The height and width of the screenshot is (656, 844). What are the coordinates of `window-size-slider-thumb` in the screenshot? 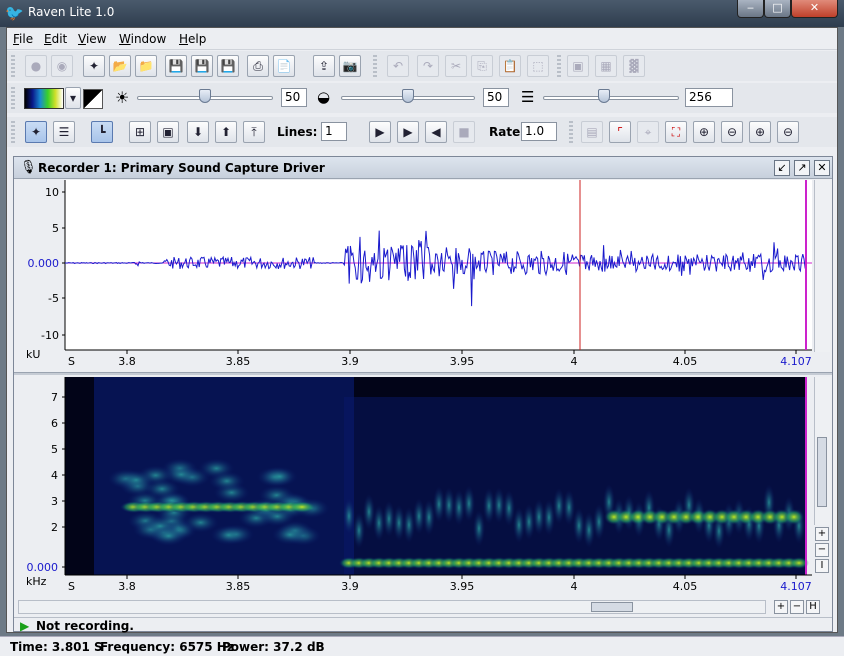 It's located at (604, 96).